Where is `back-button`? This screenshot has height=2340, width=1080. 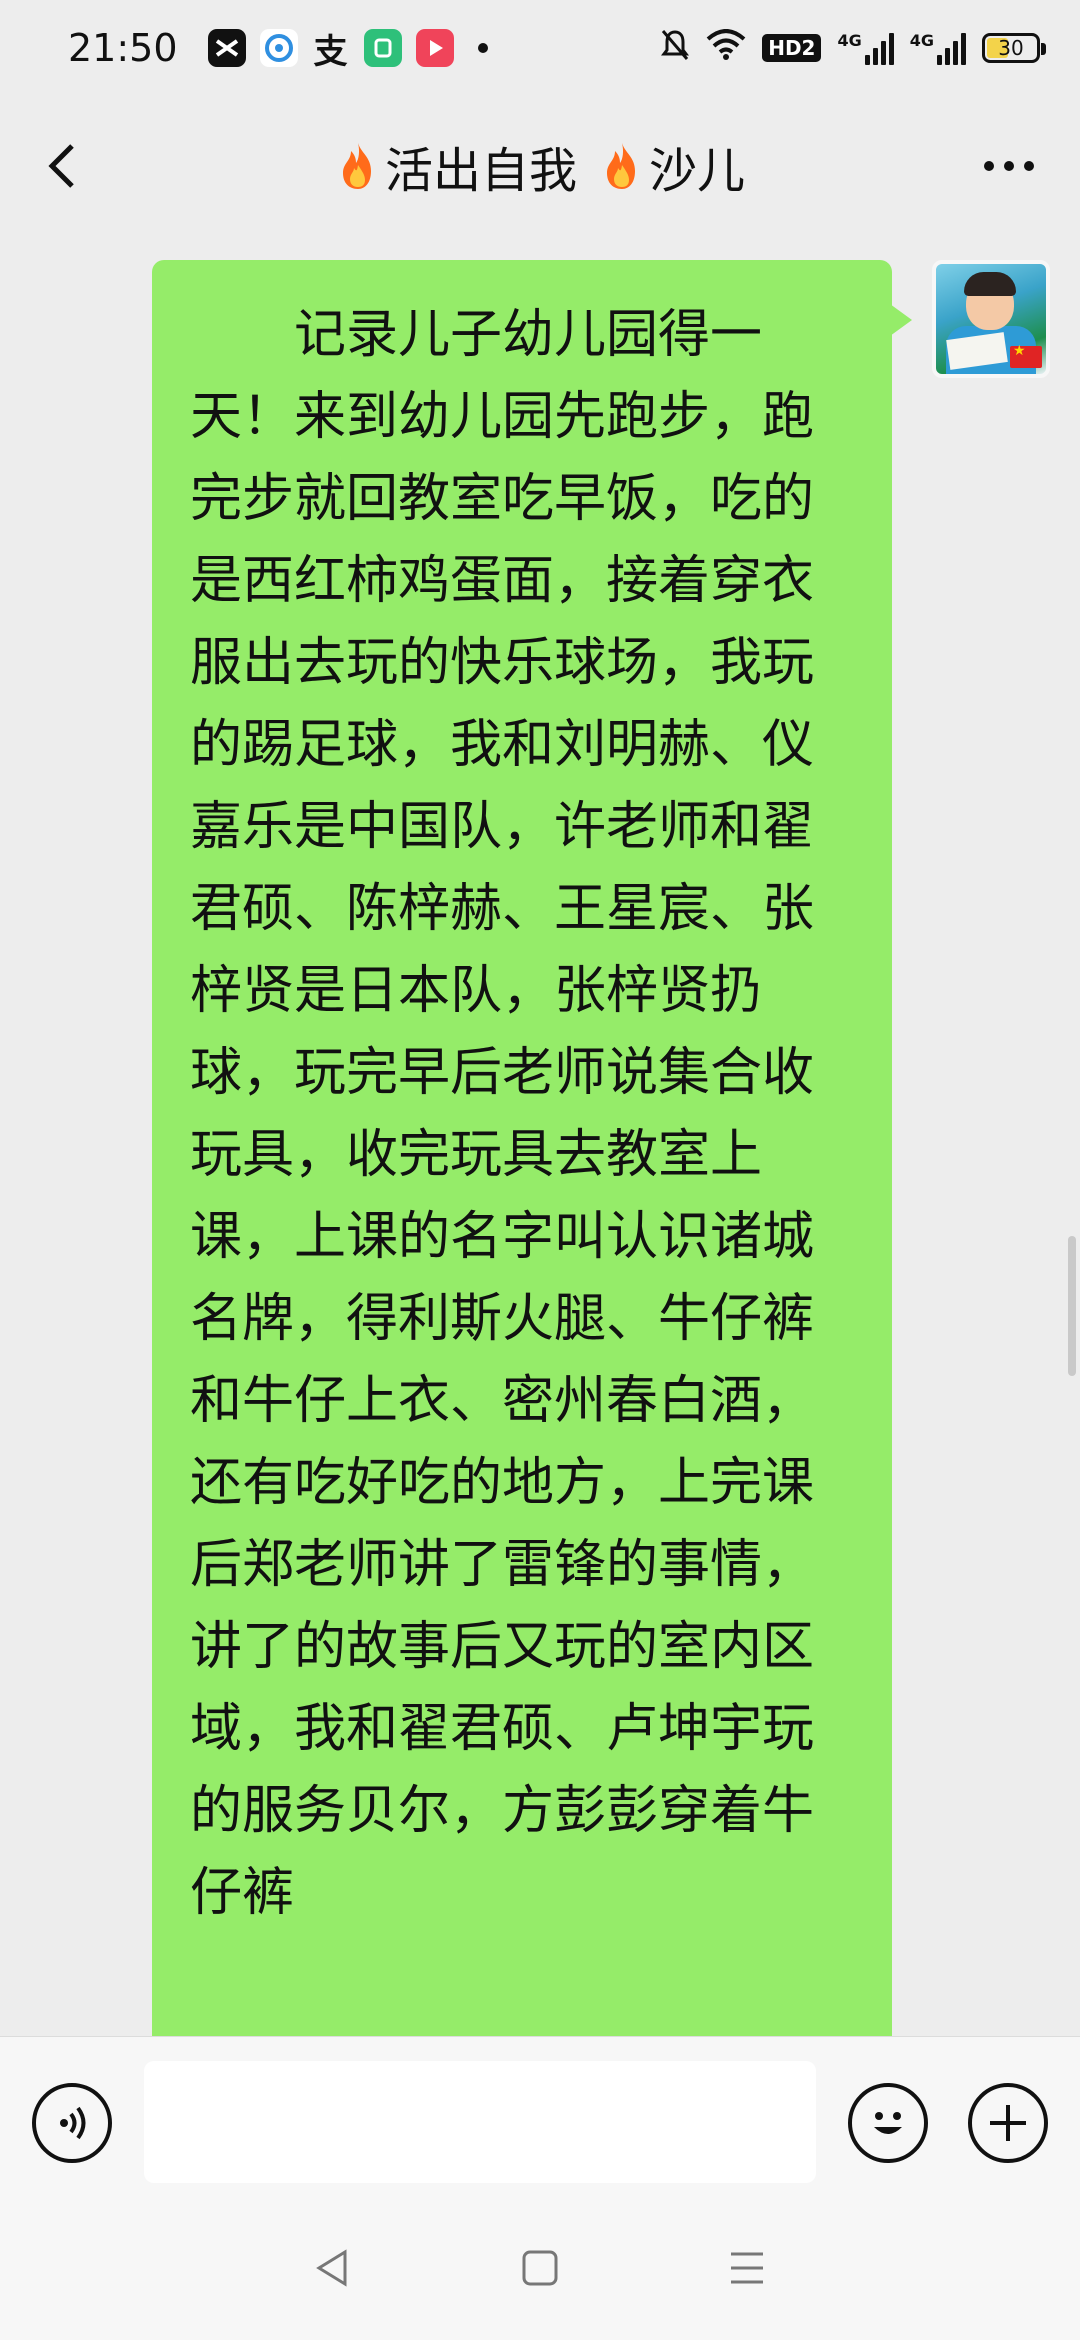 back-button is located at coordinates (64, 166).